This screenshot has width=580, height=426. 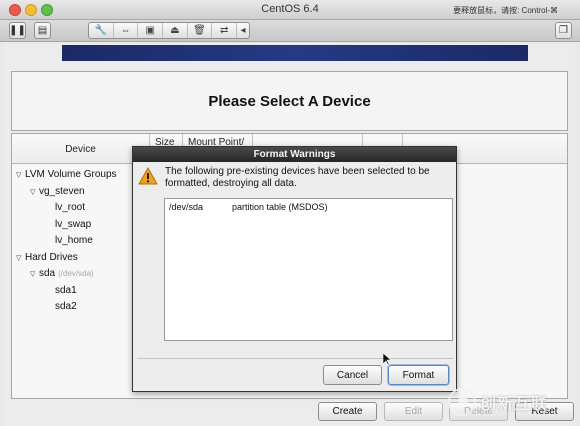 I want to click on wrench-icon: 🔧, so click(x=101, y=30).